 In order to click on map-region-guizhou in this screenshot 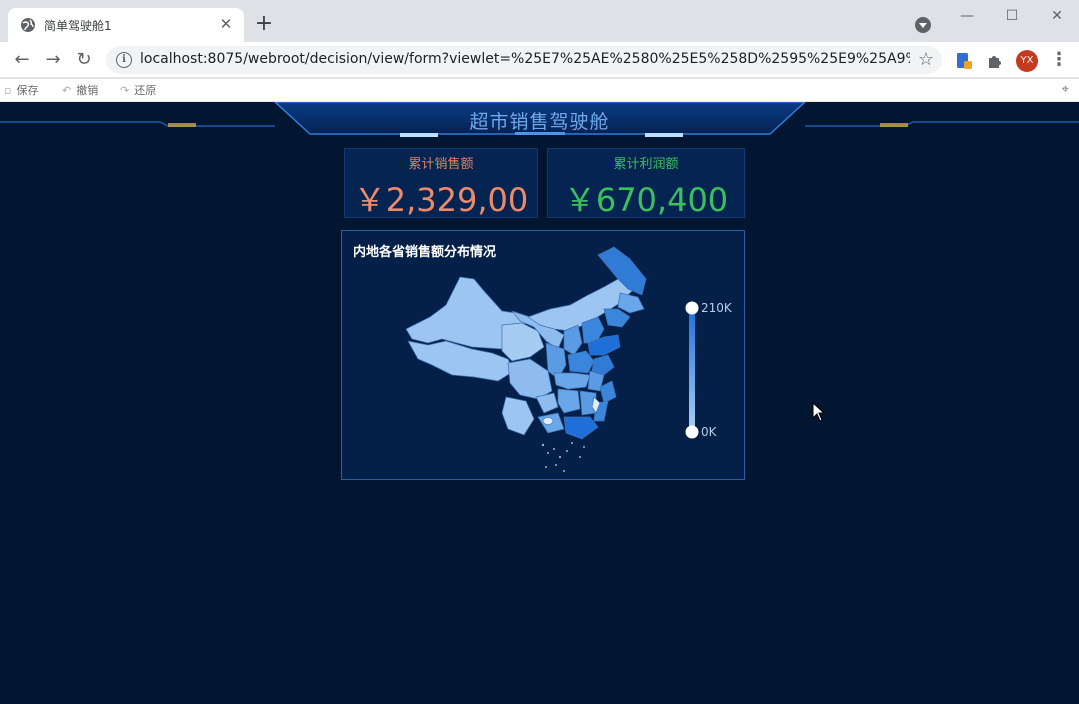, I will do `click(547, 403)`.